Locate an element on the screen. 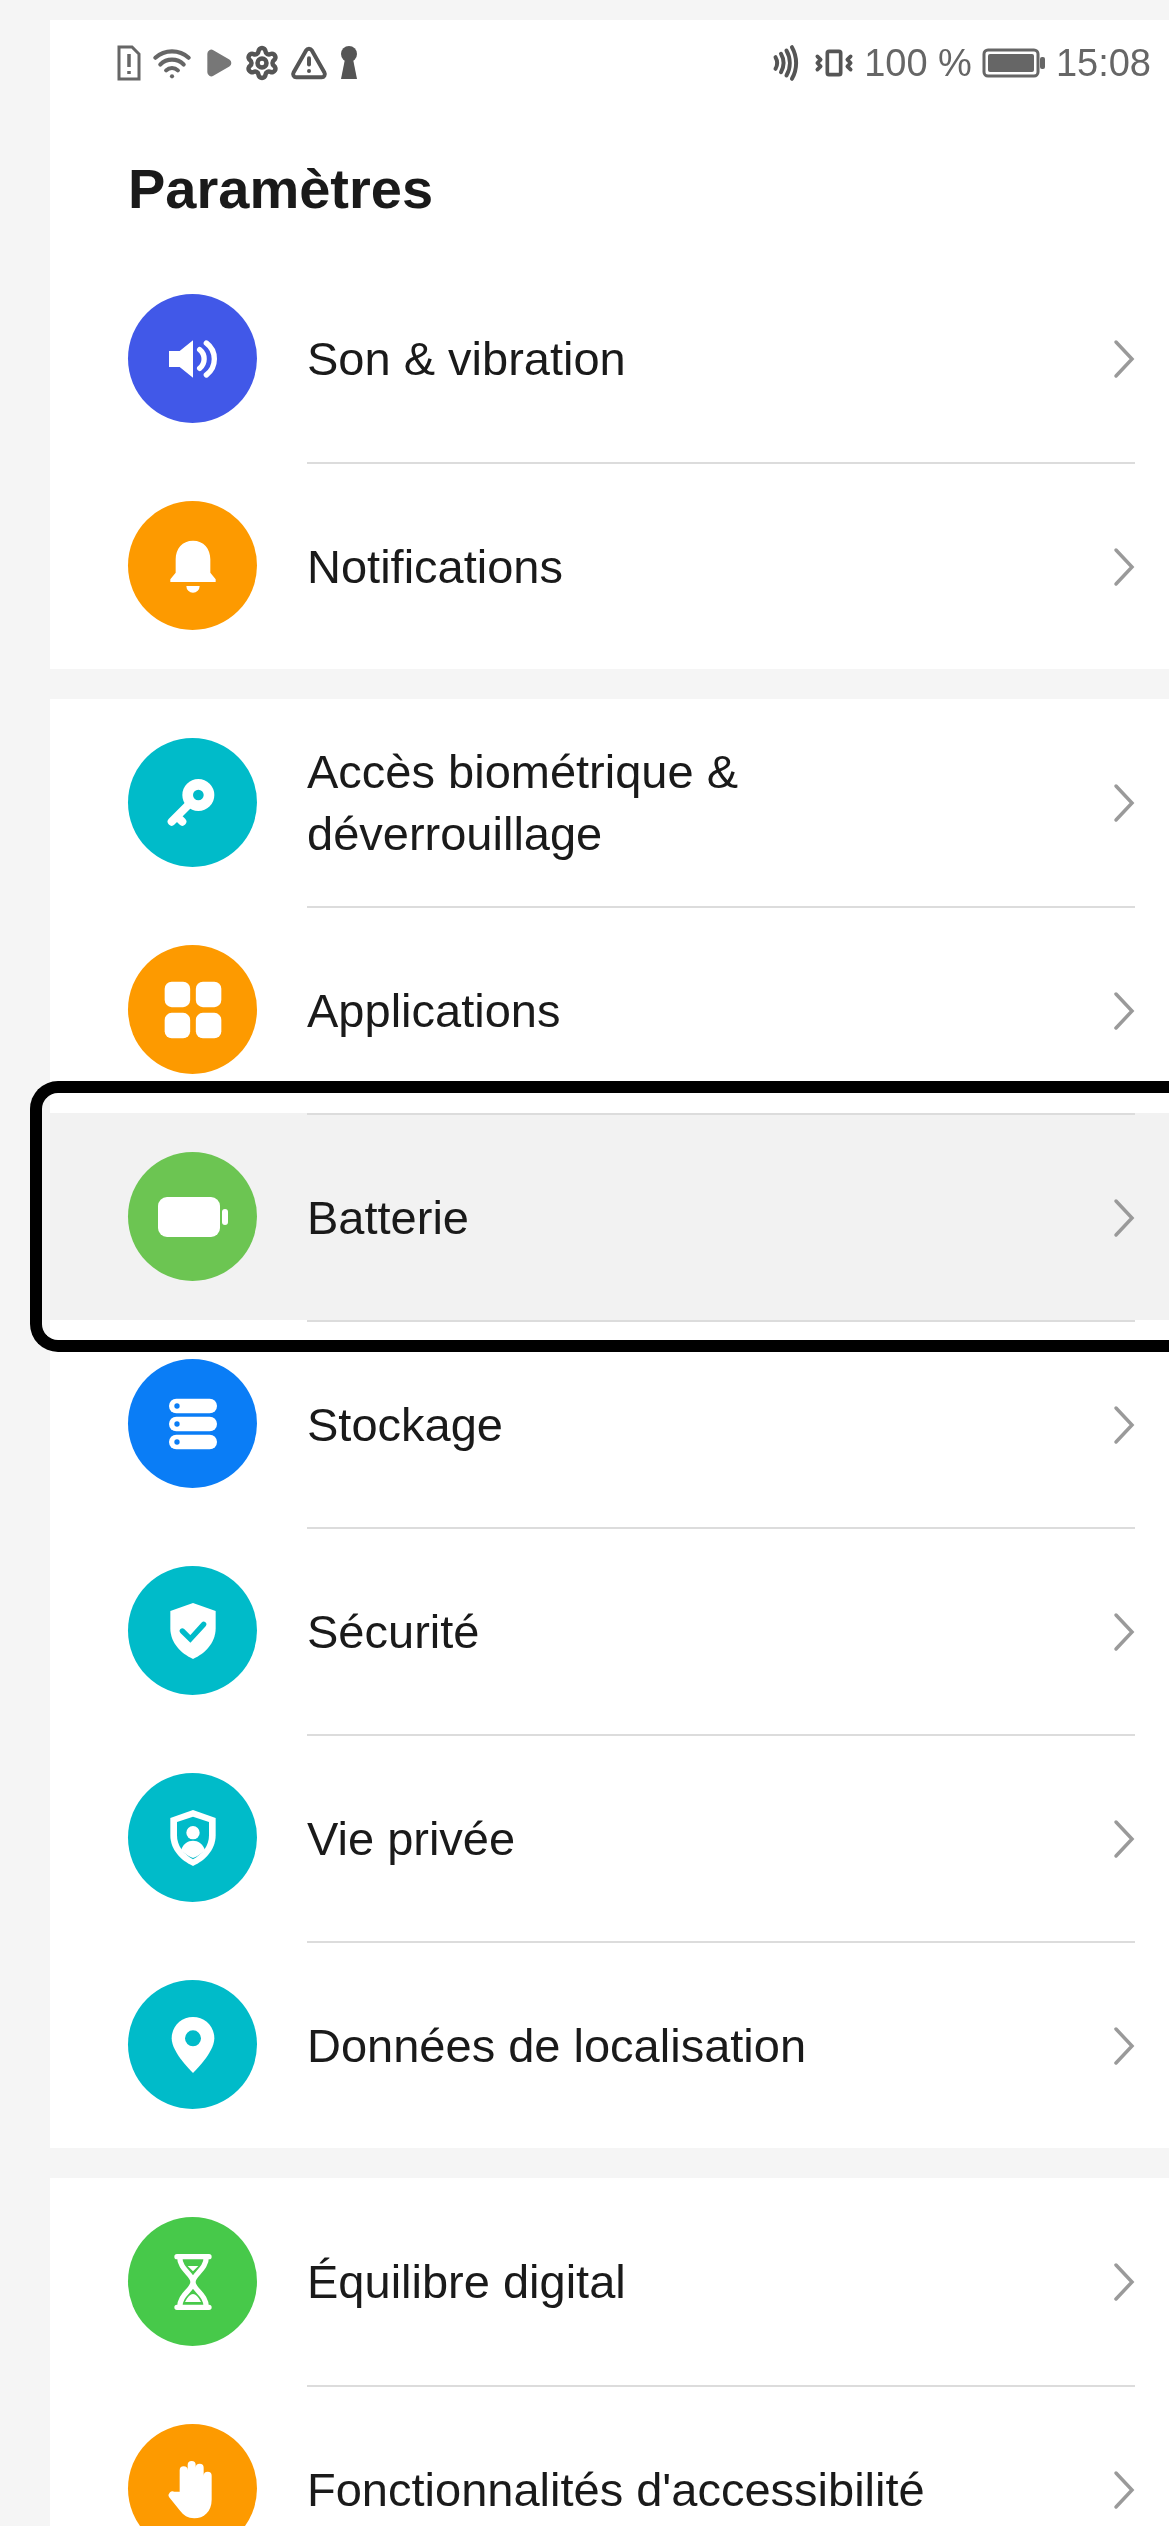 Image resolution: width=1169 pixels, height=2526 pixels. item-label: Équilibre digital is located at coordinates (467, 2281).